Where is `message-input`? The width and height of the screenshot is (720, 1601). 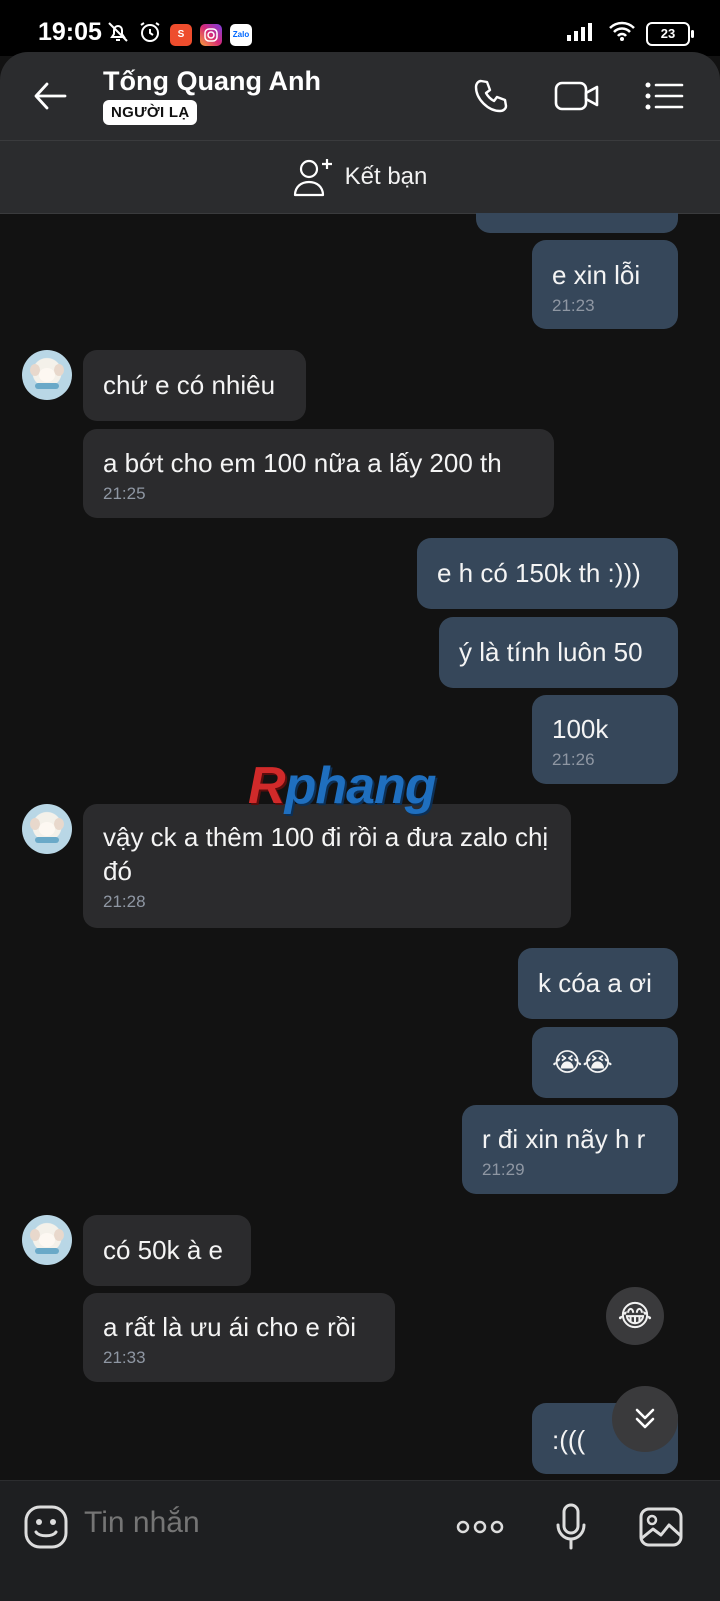
message-input is located at coordinates (249, 1523).